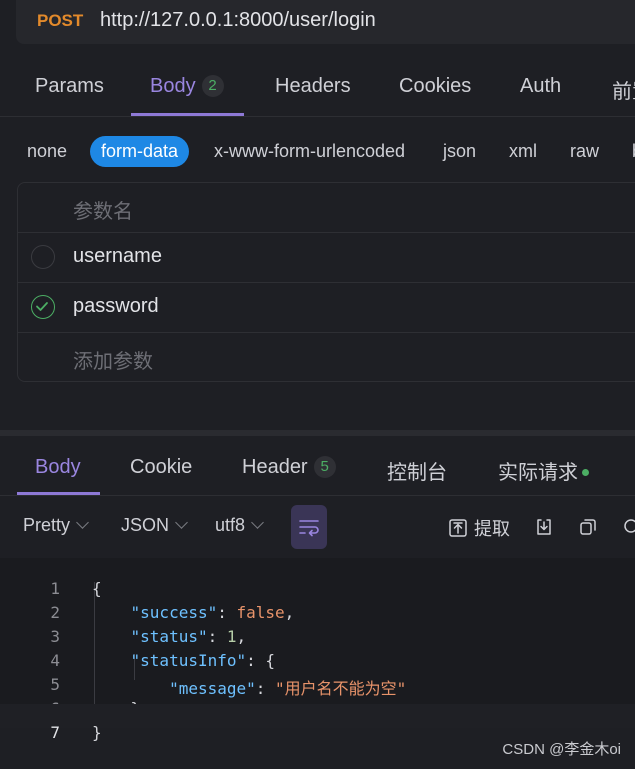 Image resolution: width=635 pixels, height=769 pixels. I want to click on format-select: Pretty, so click(56, 525).